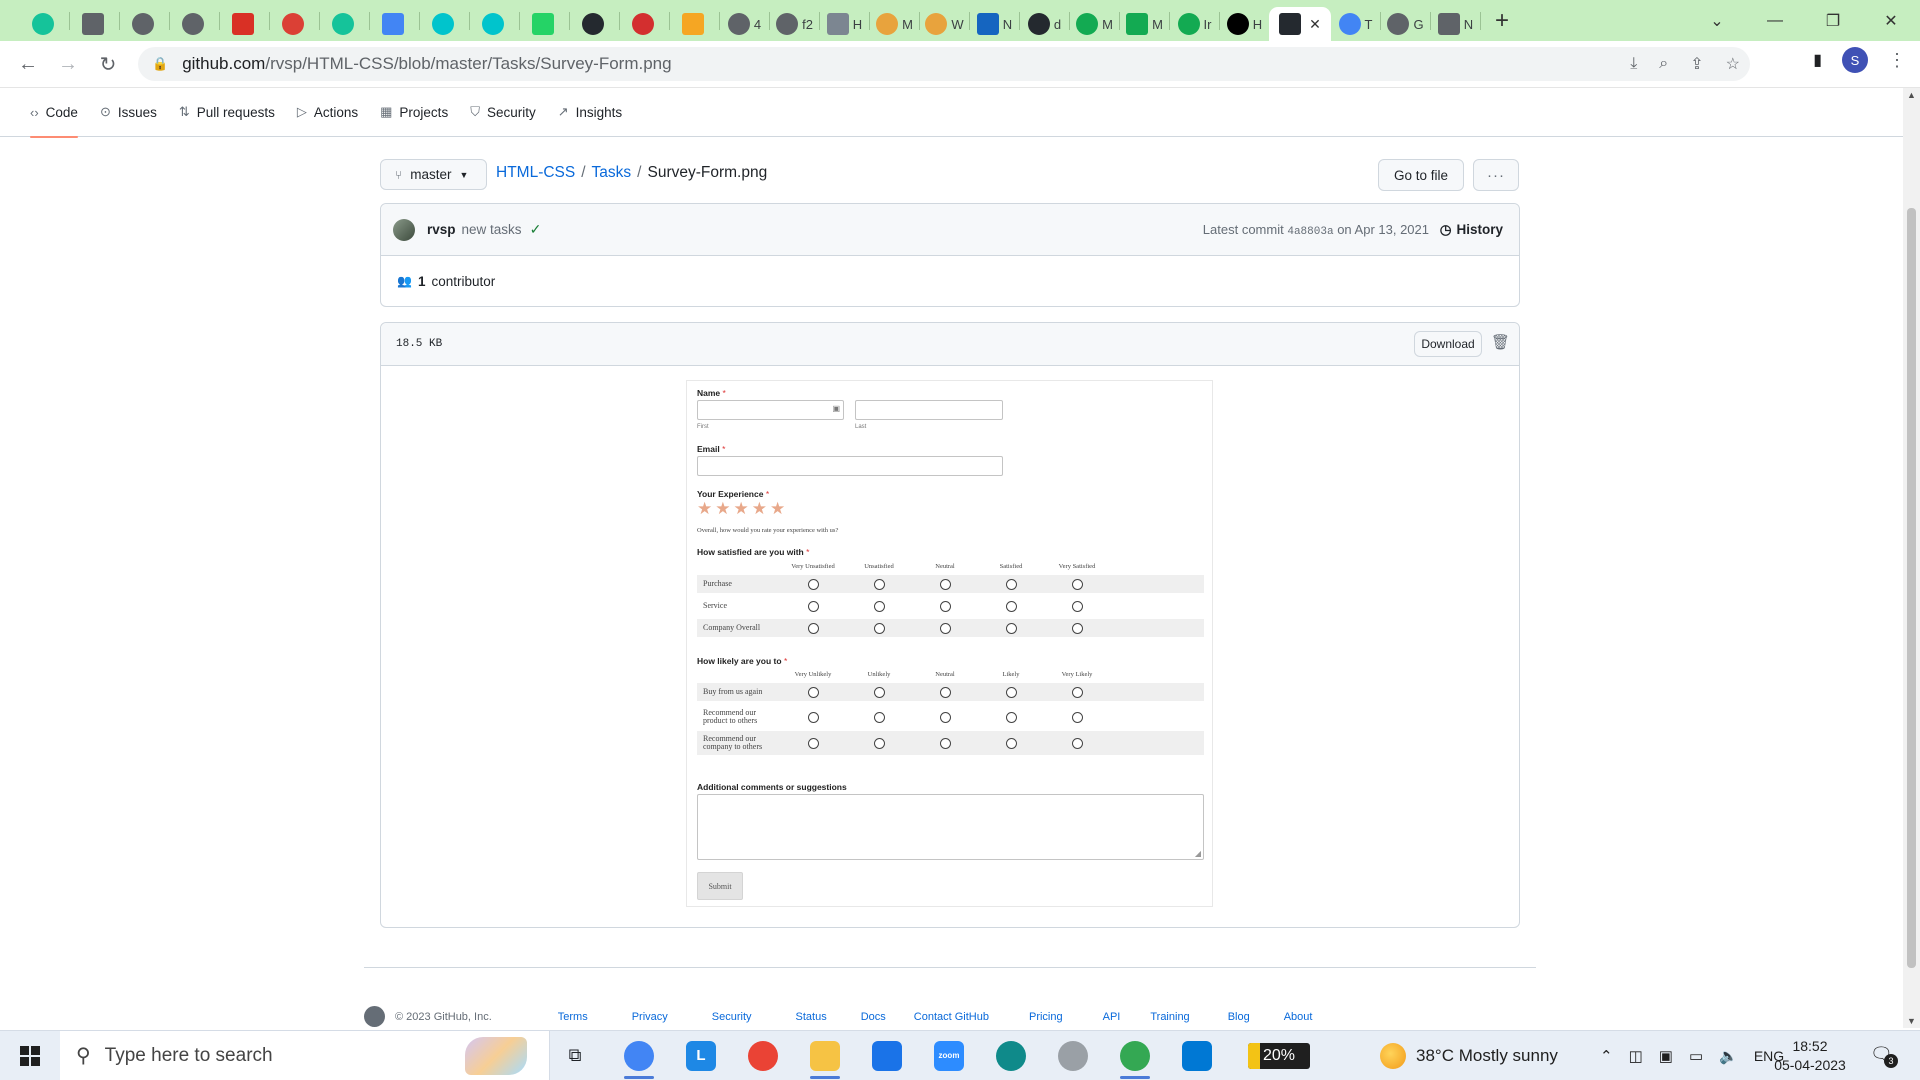 The image size is (1920, 1080). What do you see at coordinates (1911, 588) in the screenshot?
I see `scrollbar-thumb` at bounding box center [1911, 588].